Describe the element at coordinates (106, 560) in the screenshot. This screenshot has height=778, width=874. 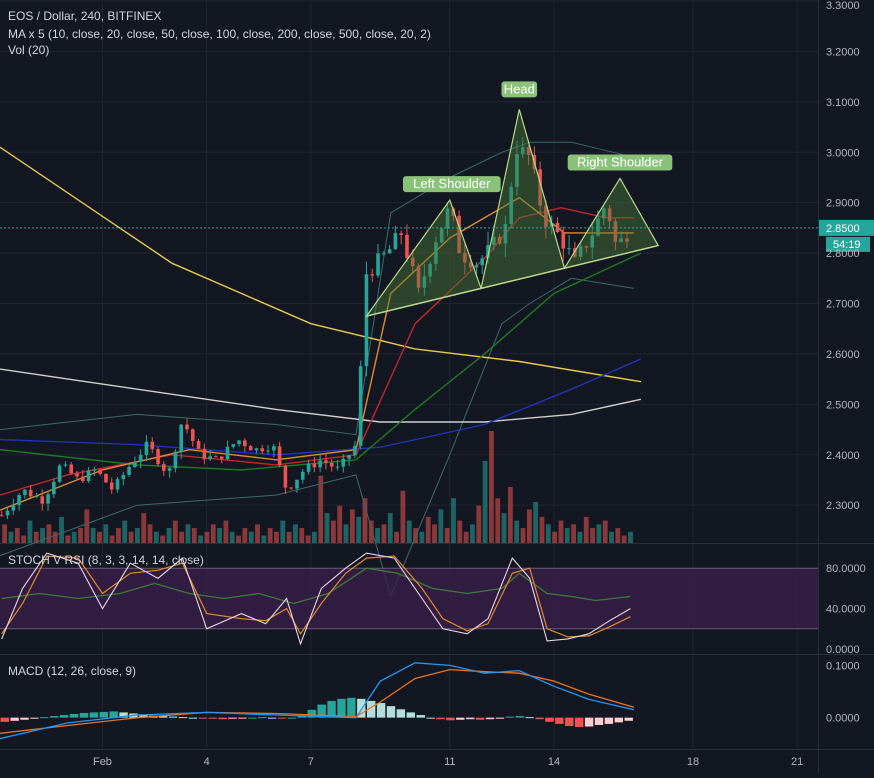
I see `stoch-legend: STOCH V RSI (8, 3, 3, 14, 14, close)` at that location.